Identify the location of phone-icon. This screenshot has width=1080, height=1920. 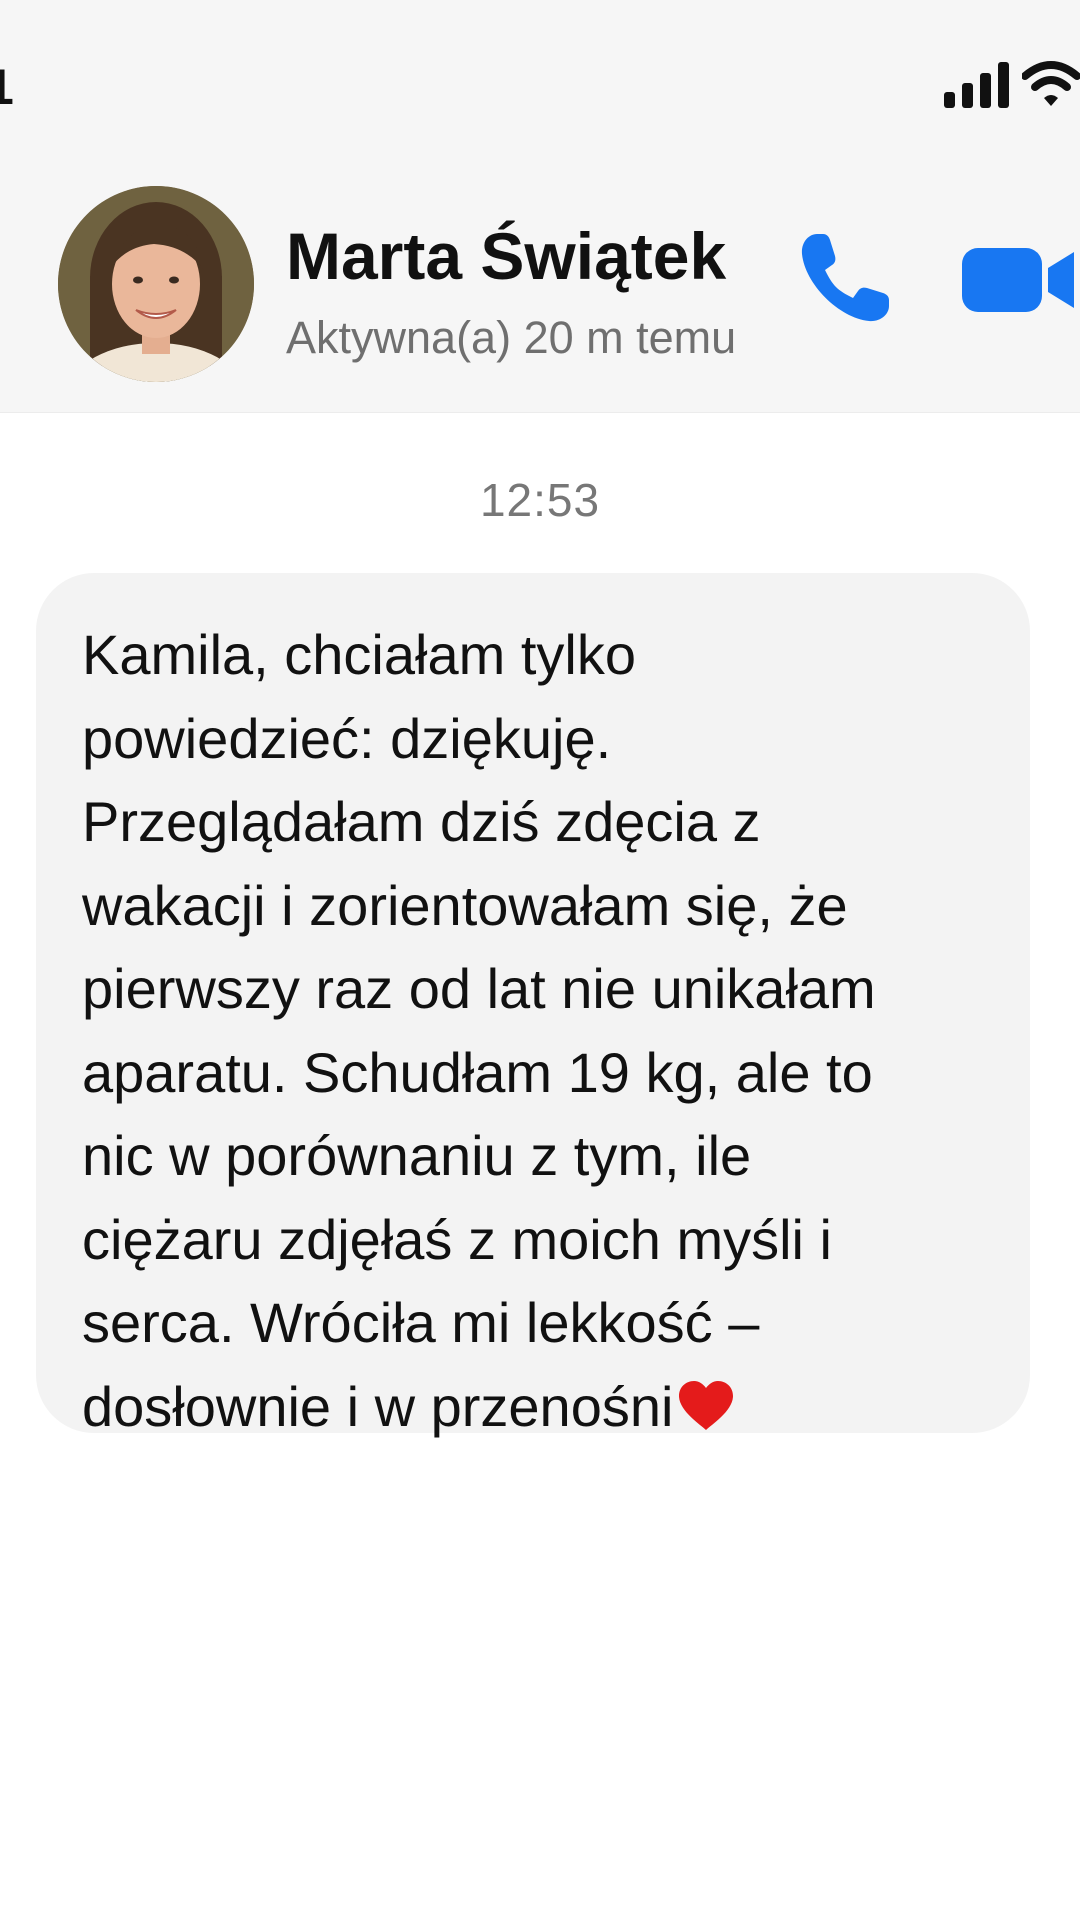
(845, 278).